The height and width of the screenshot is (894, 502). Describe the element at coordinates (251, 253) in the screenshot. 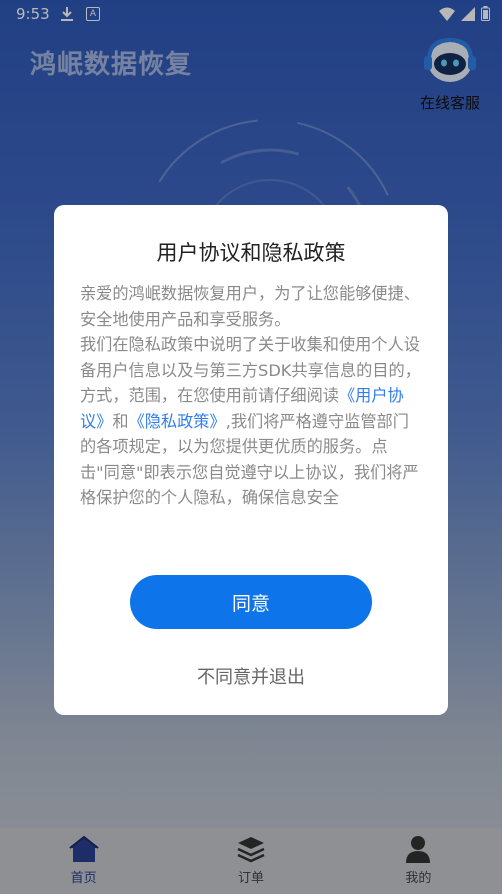

I see `dialog-title: 用户协议和隐私政策` at that location.